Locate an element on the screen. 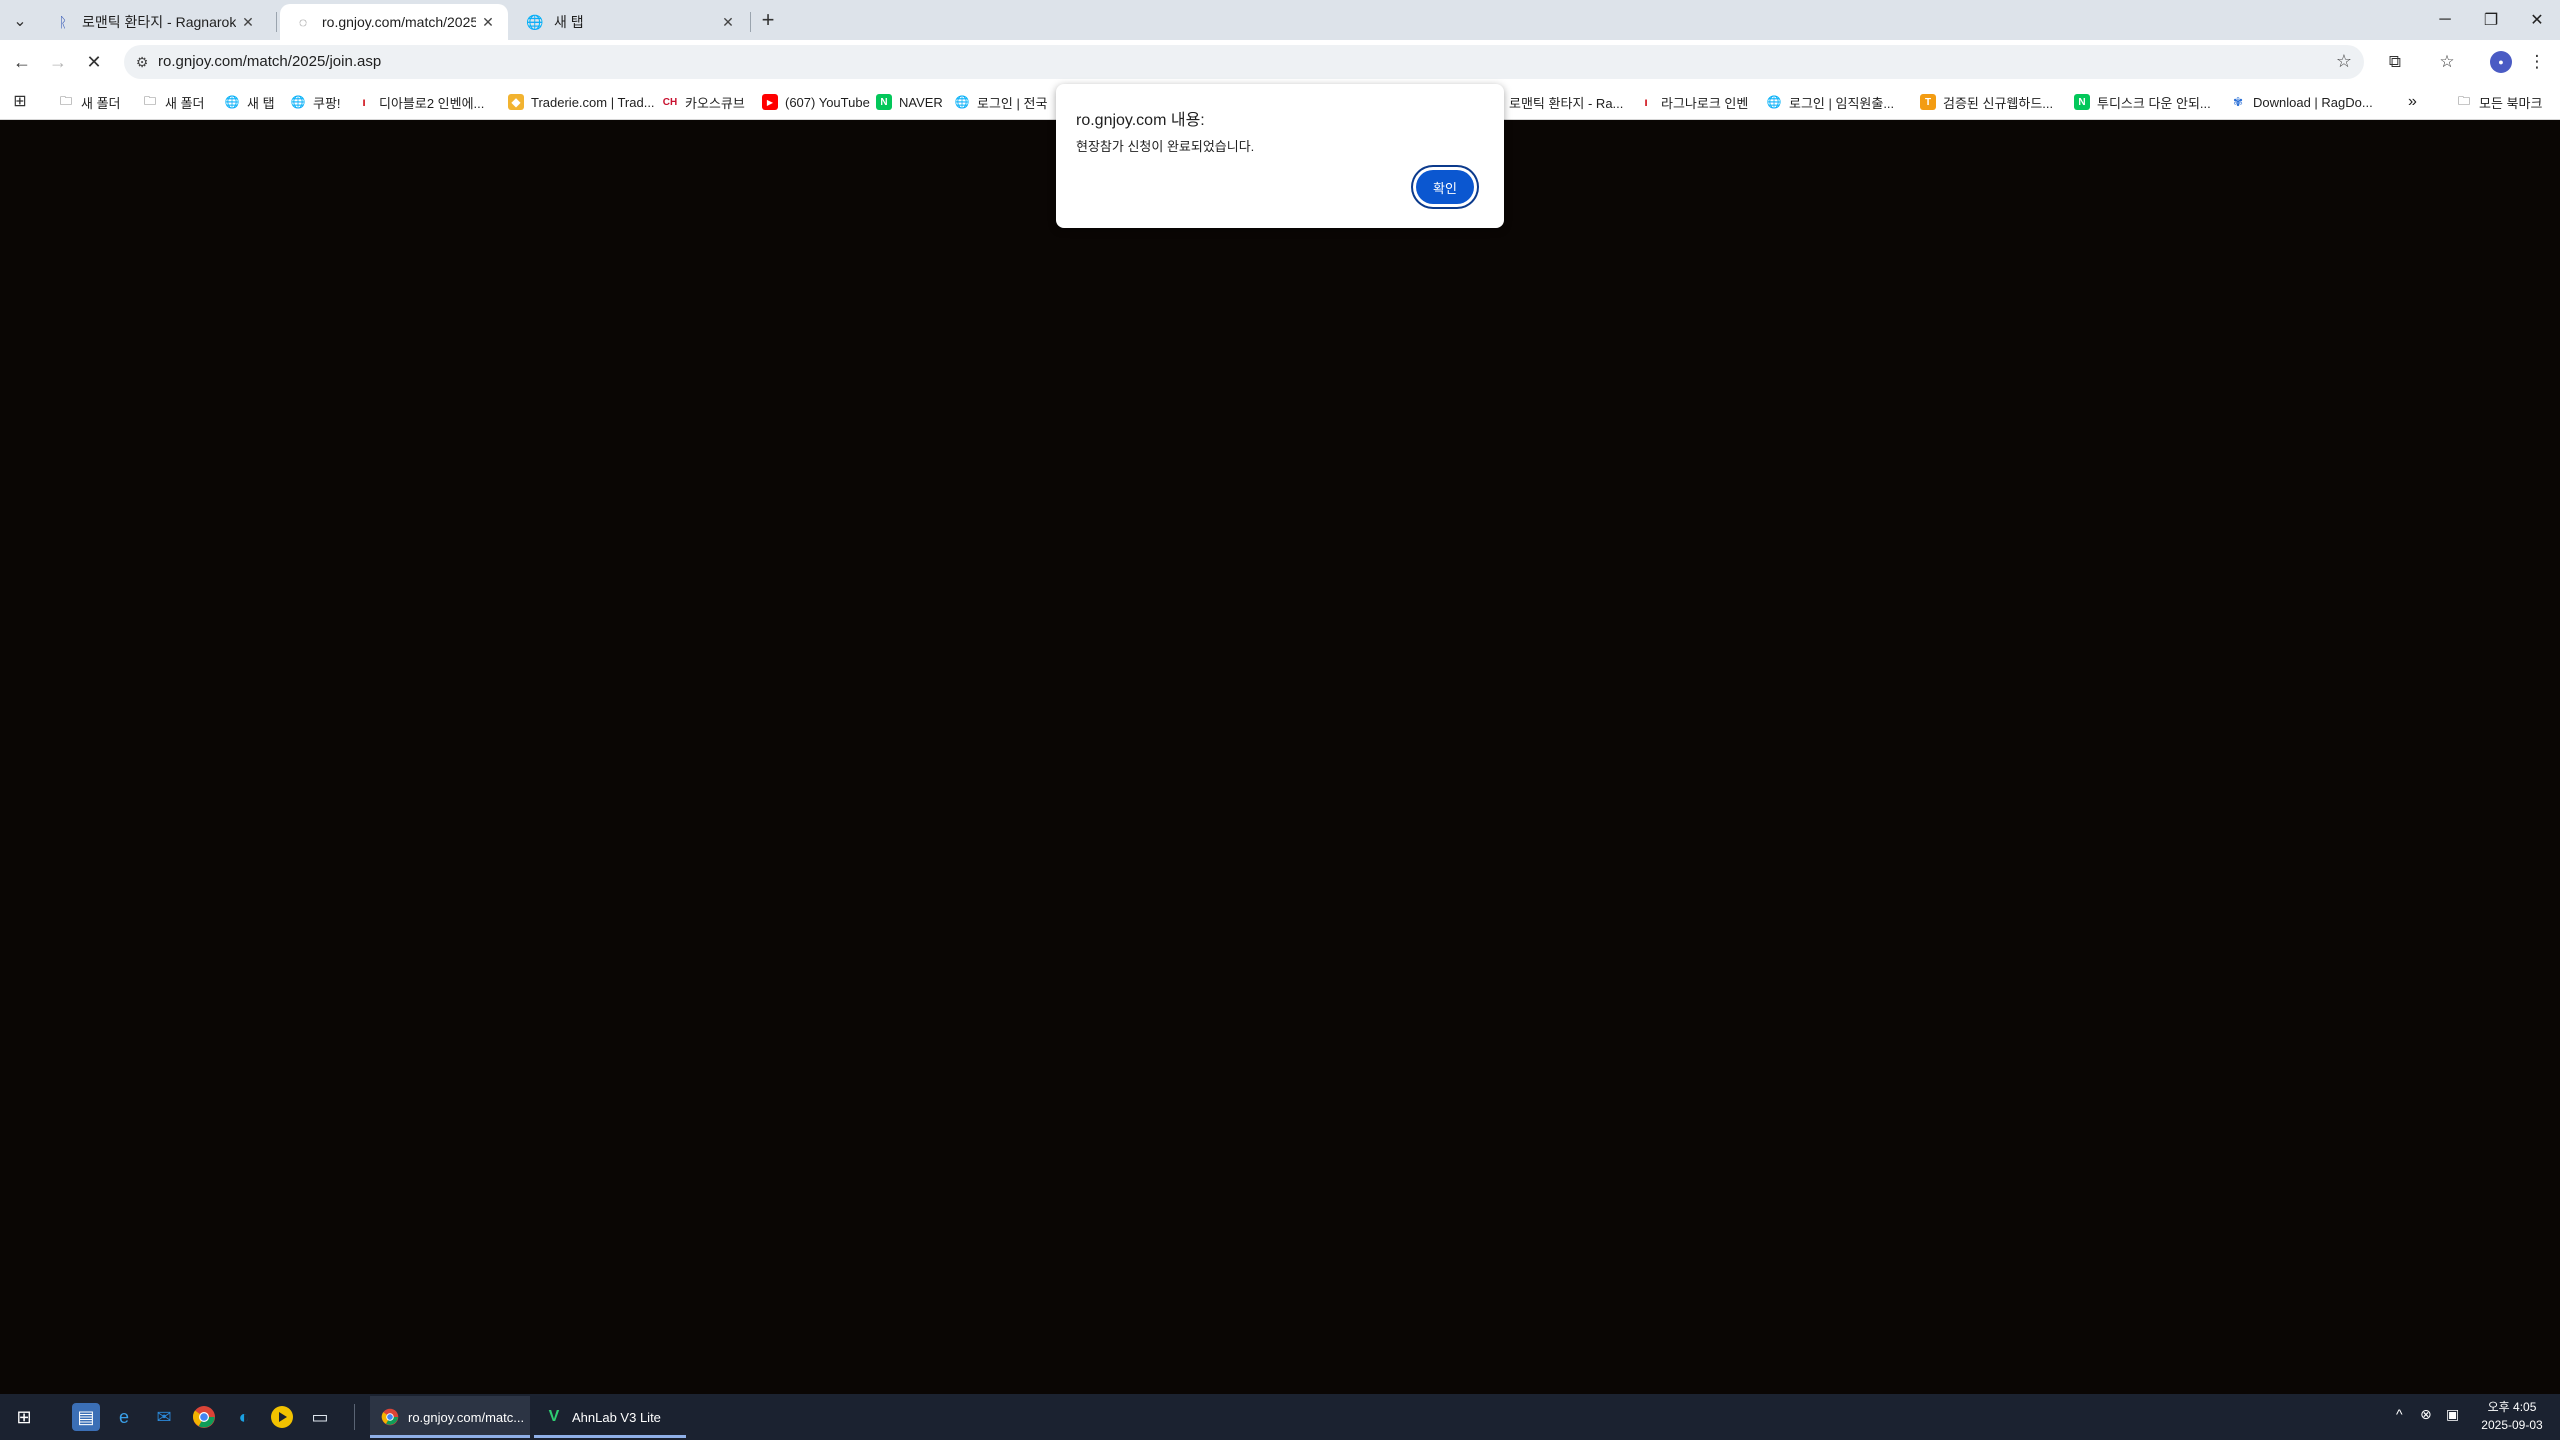  bookmark-item: ▶ (607) YouTube is located at coordinates (816, 102).